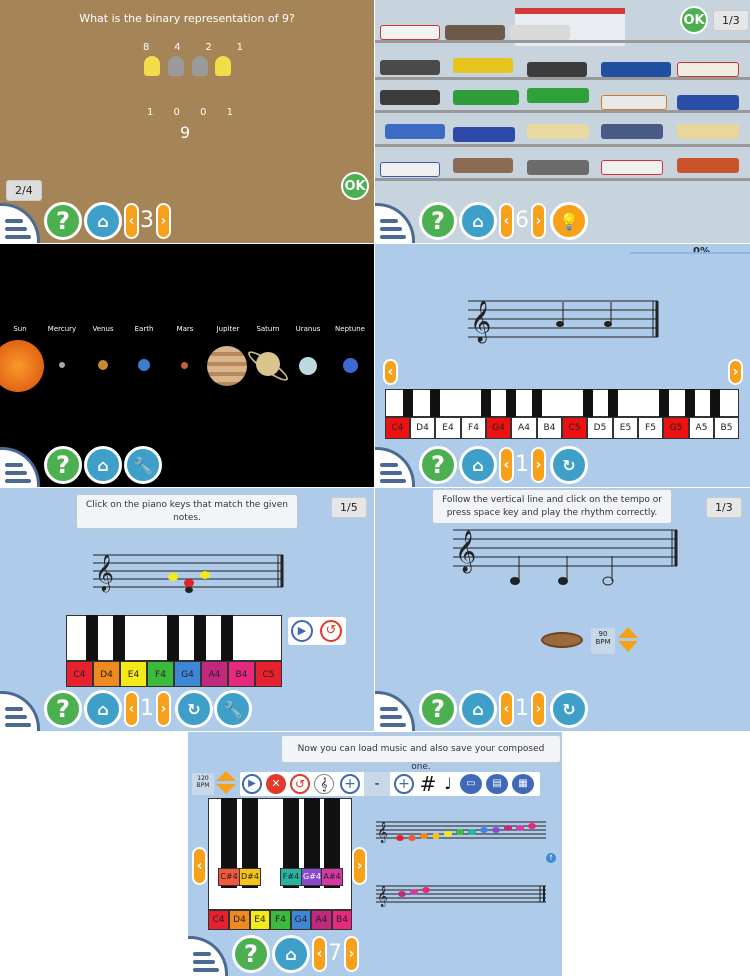  Describe the element at coordinates (562, 640) in the screenshot. I see `drum-icon` at that location.